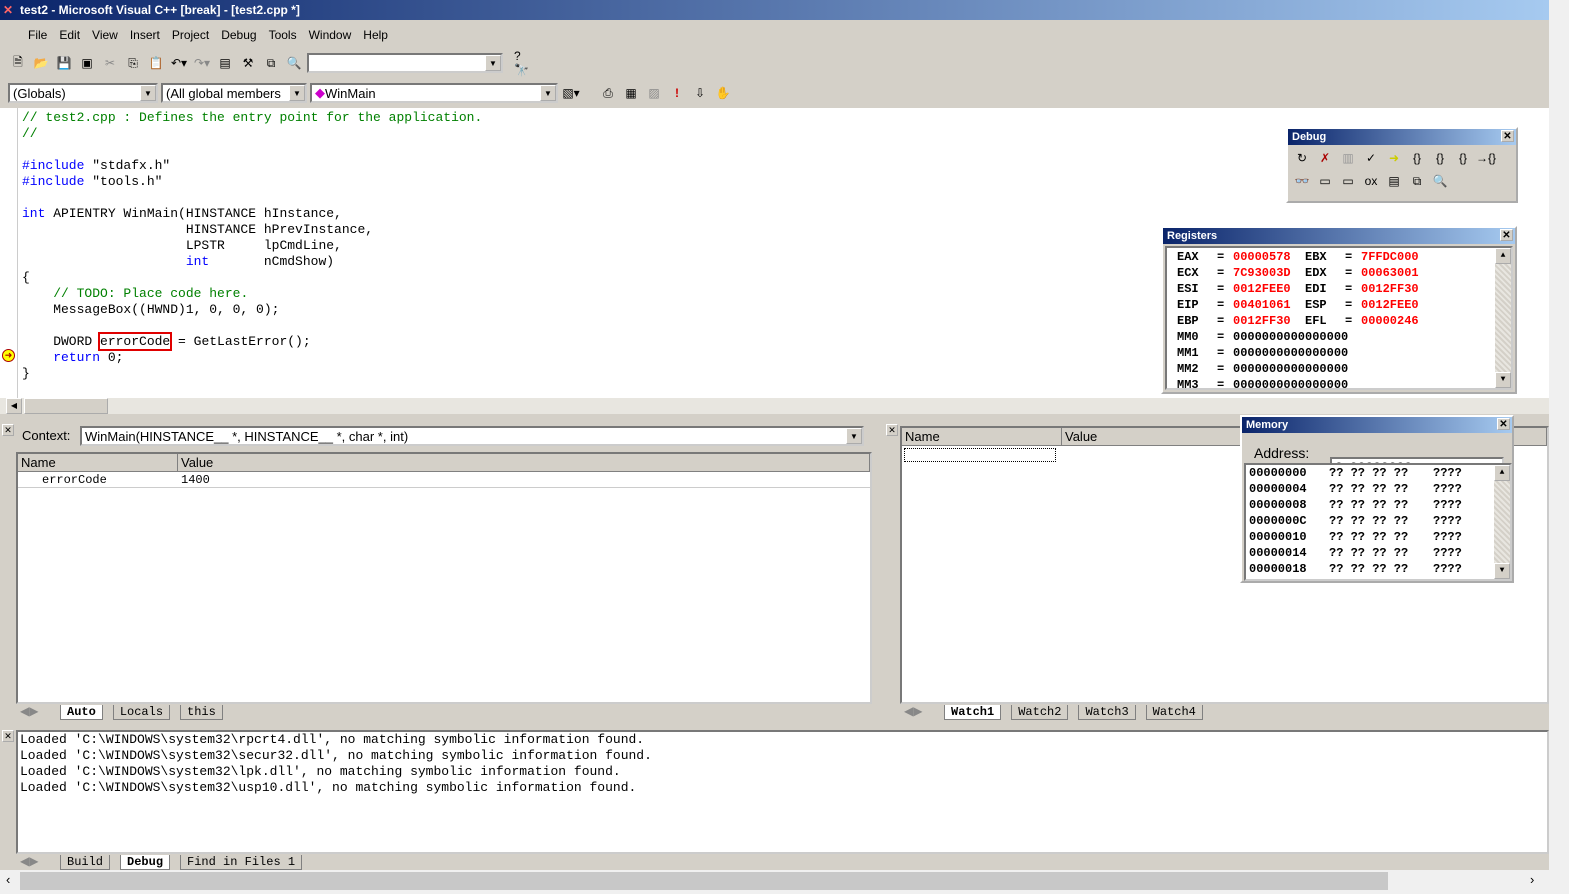  Describe the element at coordinates (18, 63) in the screenshot. I see `new-file-icon: 🗎` at that location.